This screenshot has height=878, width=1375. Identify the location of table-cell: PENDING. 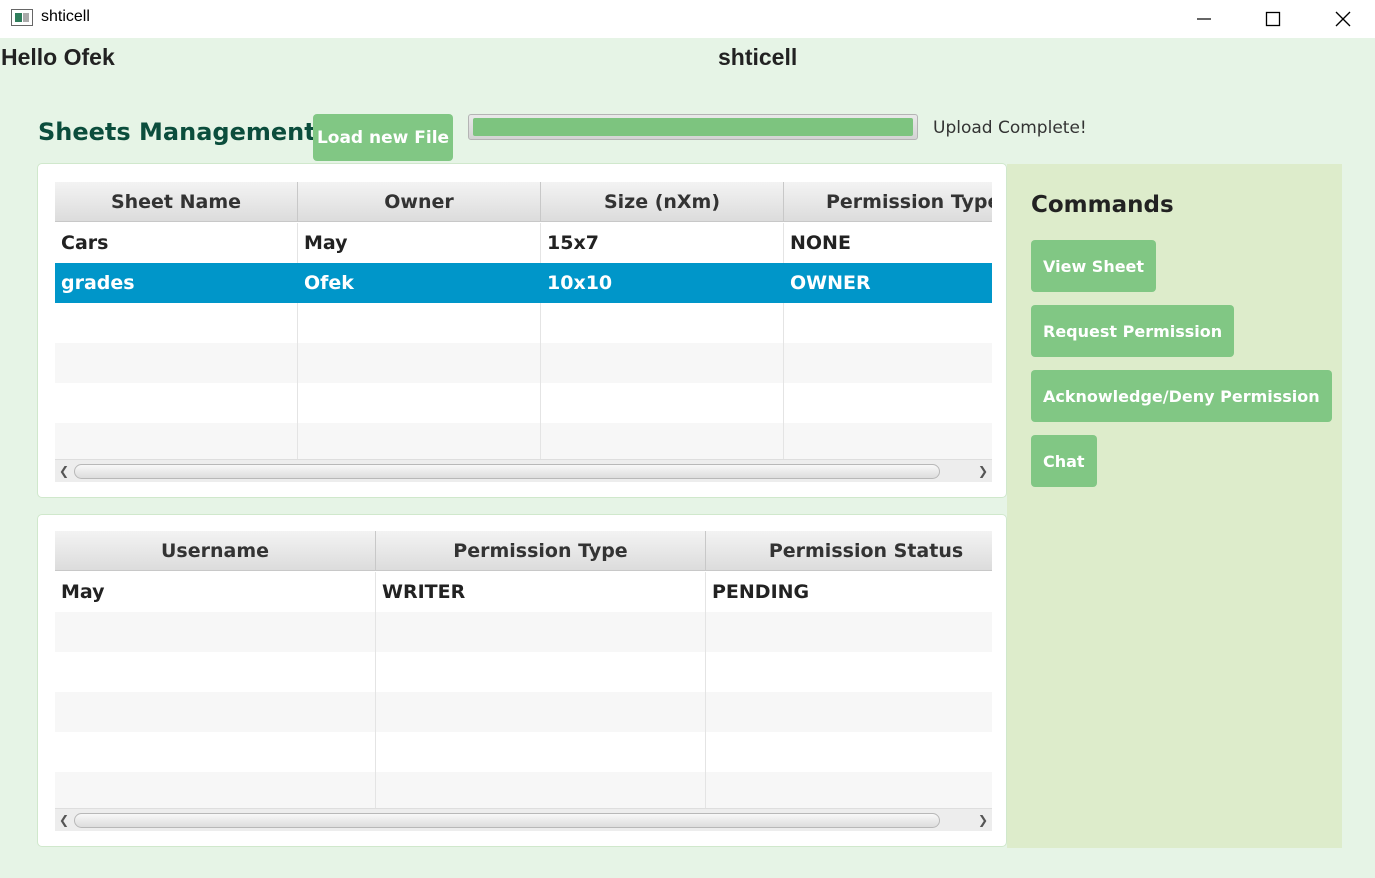
(761, 592).